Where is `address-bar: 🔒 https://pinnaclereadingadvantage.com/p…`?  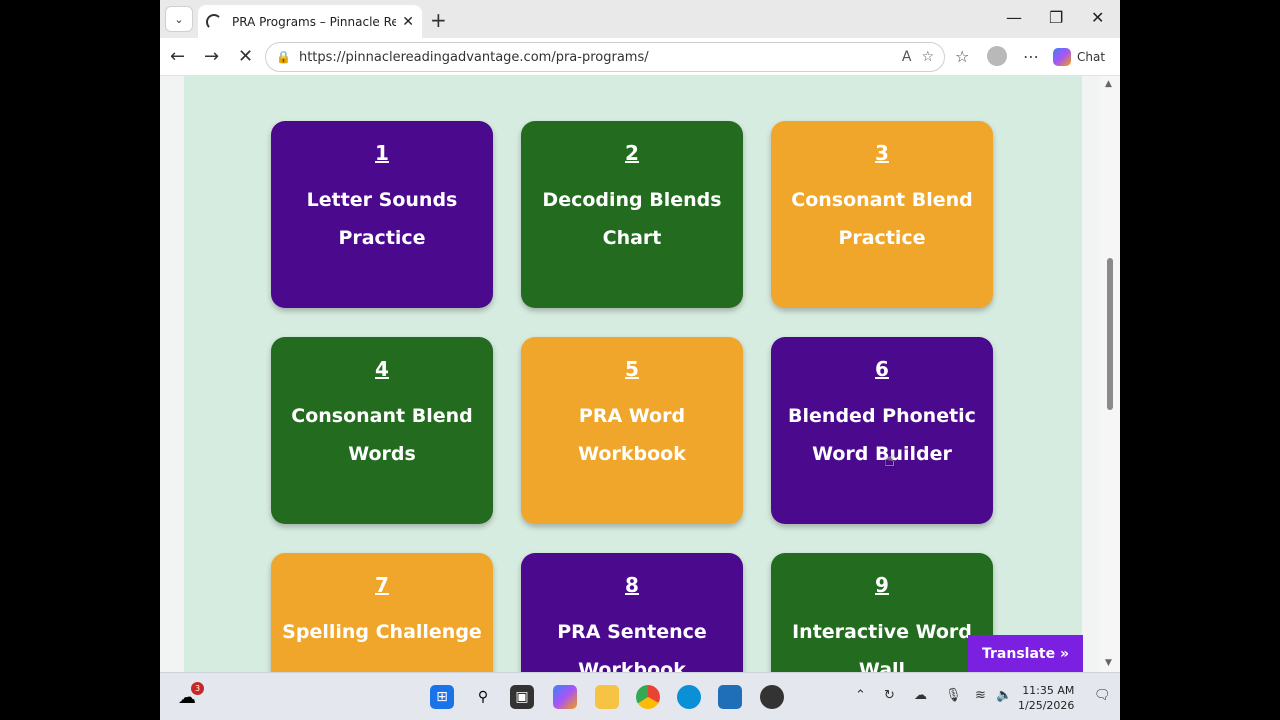 address-bar: 🔒 https://pinnaclereadingadvantage.com/p… is located at coordinates (605, 57).